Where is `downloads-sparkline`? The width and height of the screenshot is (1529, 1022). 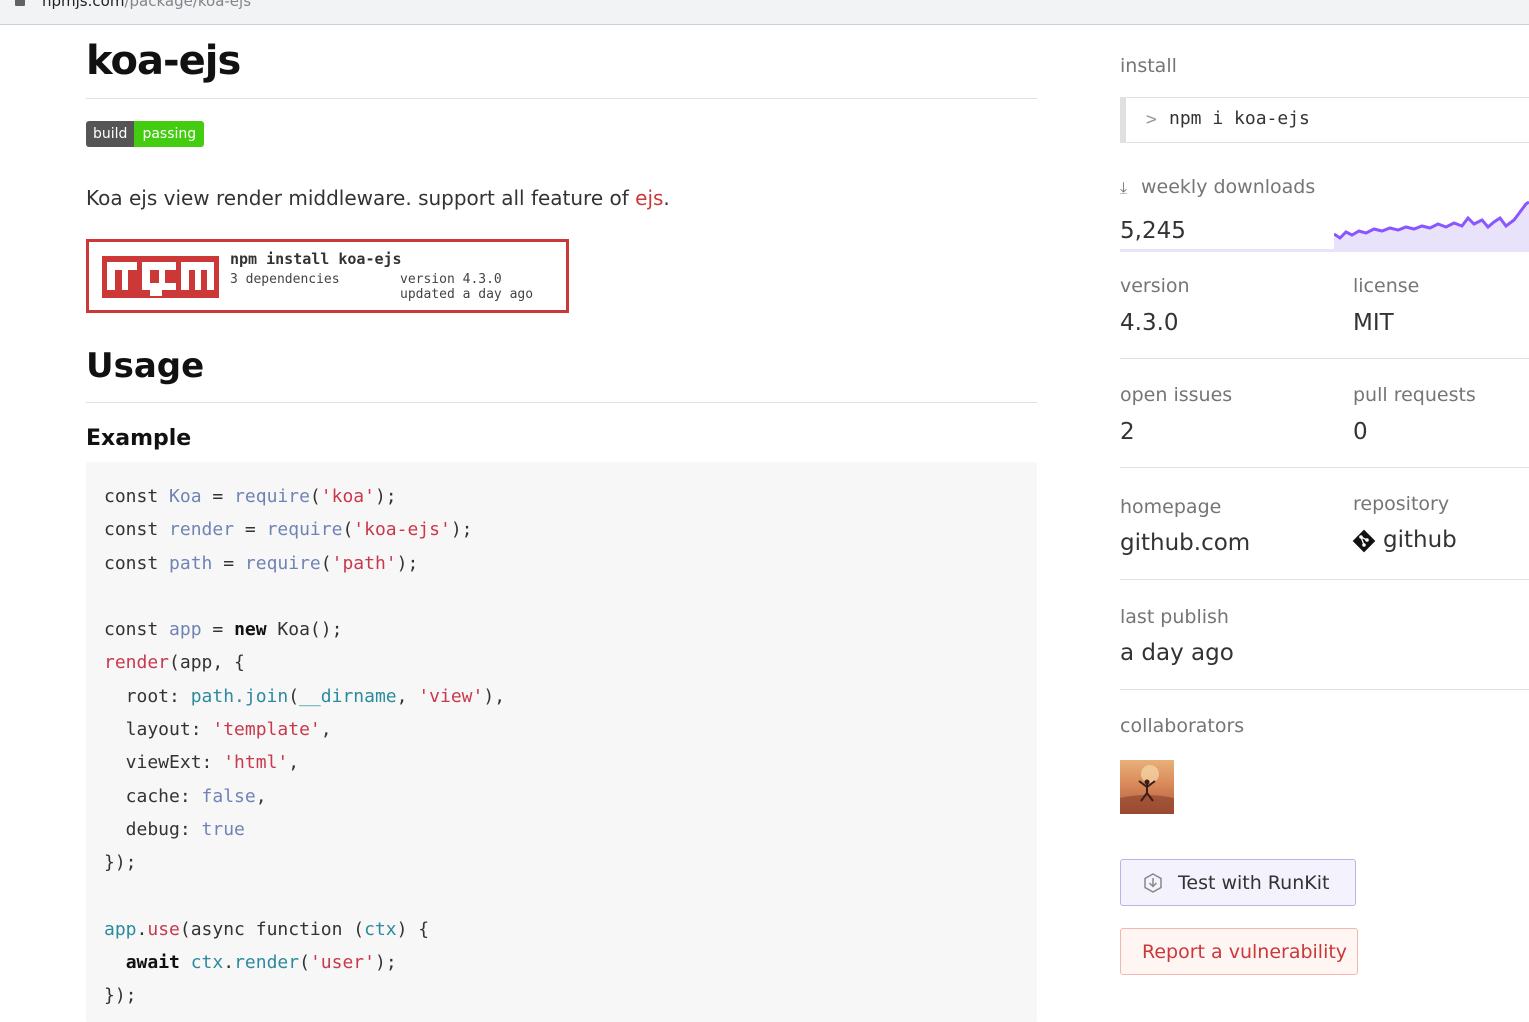
downloads-sparkline is located at coordinates (1431, 223).